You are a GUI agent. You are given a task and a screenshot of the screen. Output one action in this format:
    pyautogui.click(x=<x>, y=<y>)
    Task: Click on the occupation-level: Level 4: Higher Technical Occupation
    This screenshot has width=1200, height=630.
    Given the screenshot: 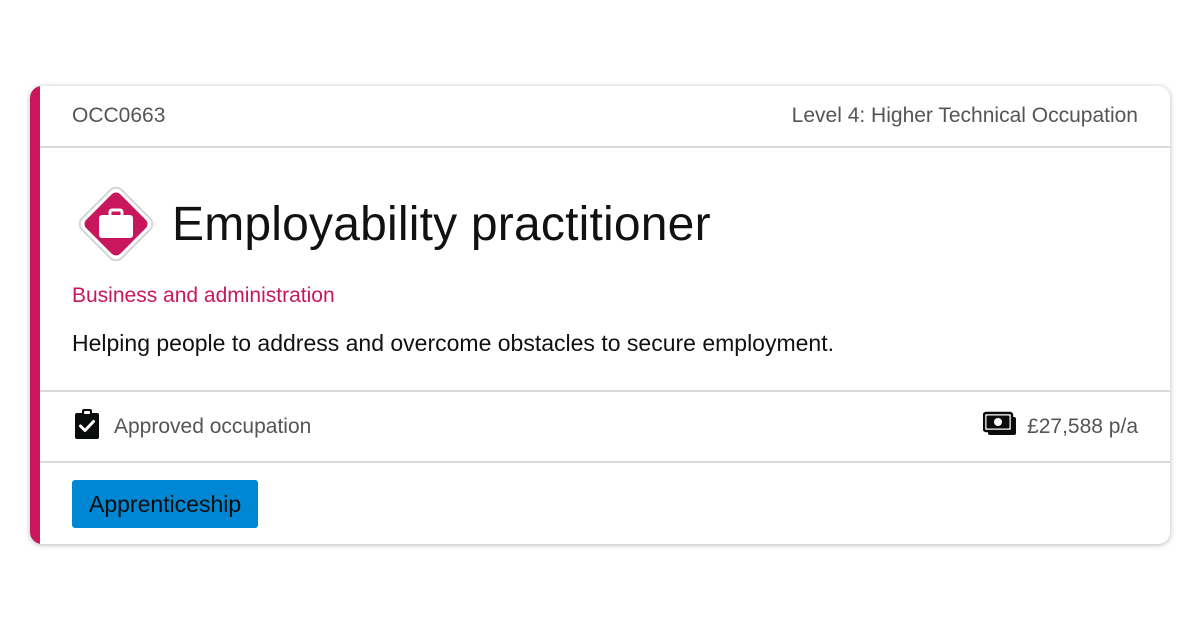 What is the action you would take?
    pyautogui.click(x=964, y=115)
    